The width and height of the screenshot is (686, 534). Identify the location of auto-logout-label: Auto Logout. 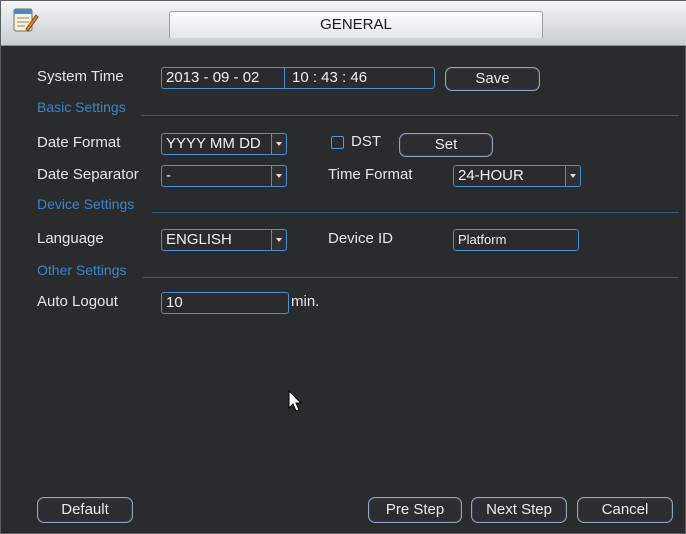
(77, 301).